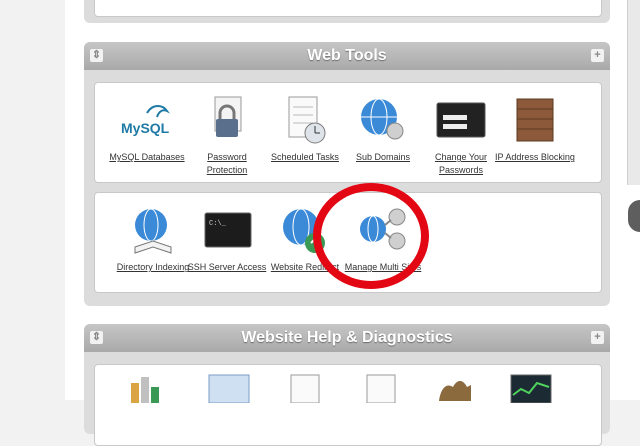 The height and width of the screenshot is (446, 640). I want to click on website-redirect-tool: Website Redirect, so click(305, 238).